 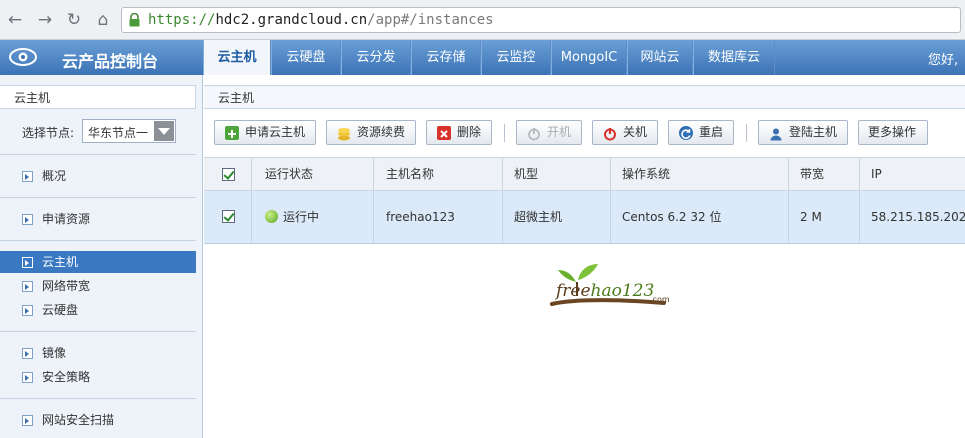 What do you see at coordinates (134, 20) in the screenshot?
I see `lock-icon` at bounding box center [134, 20].